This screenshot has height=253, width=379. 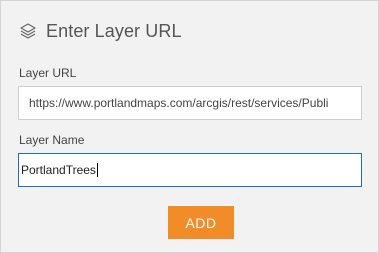 What do you see at coordinates (48, 73) in the screenshot?
I see `layer-url-label: Layer URL` at bounding box center [48, 73].